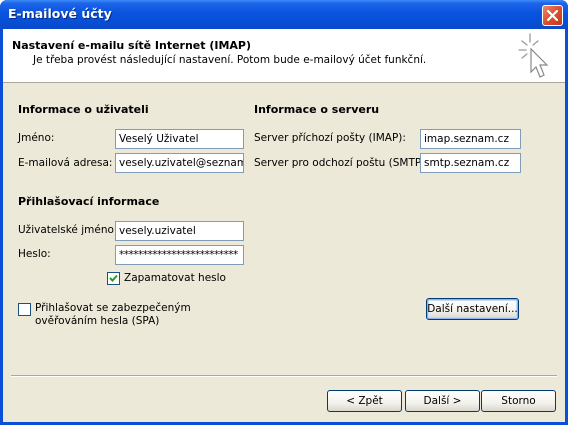 The image size is (568, 425). I want to click on password-label: Heslo:, so click(34, 254).